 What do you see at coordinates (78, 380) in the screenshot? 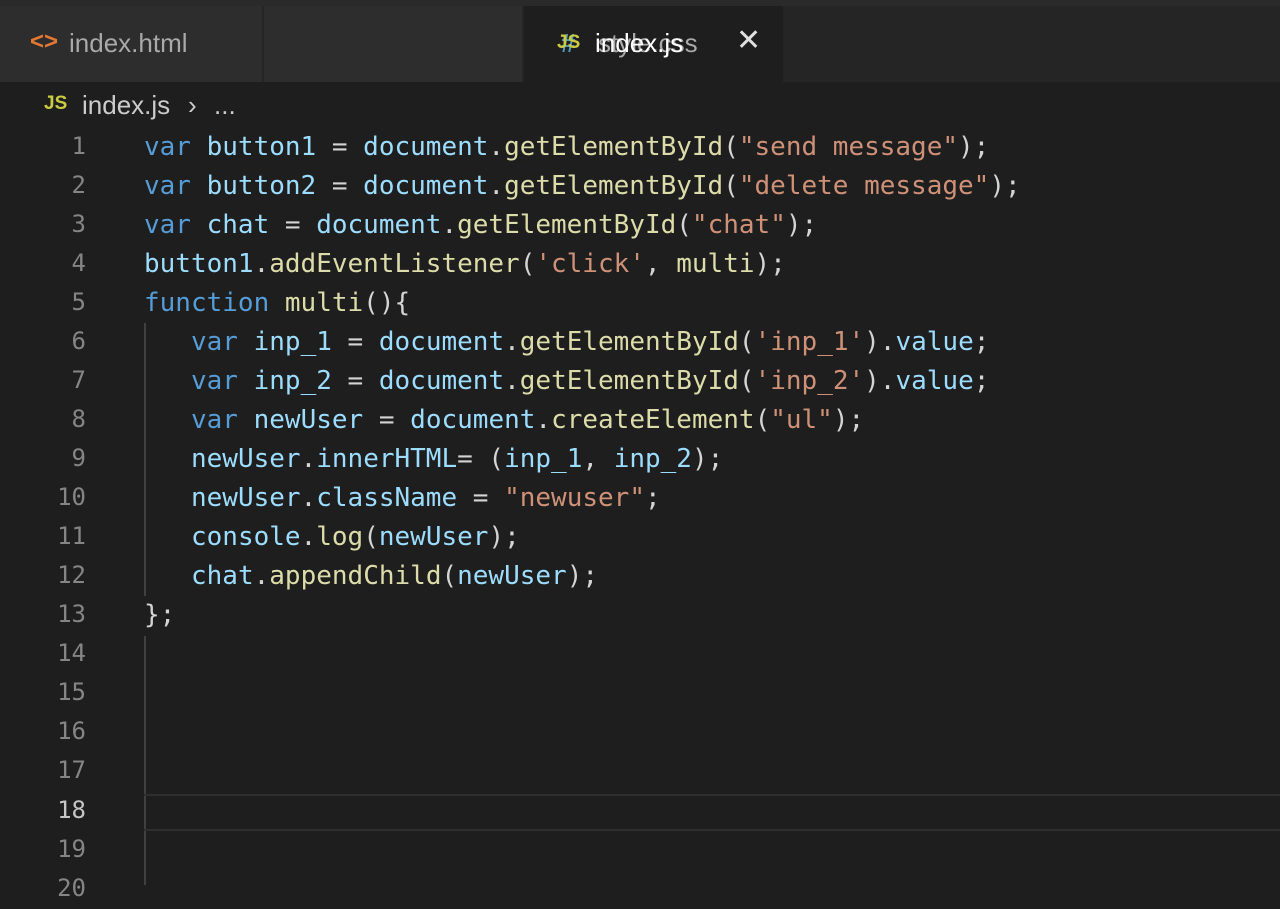
I see `line-number: 7` at bounding box center [78, 380].